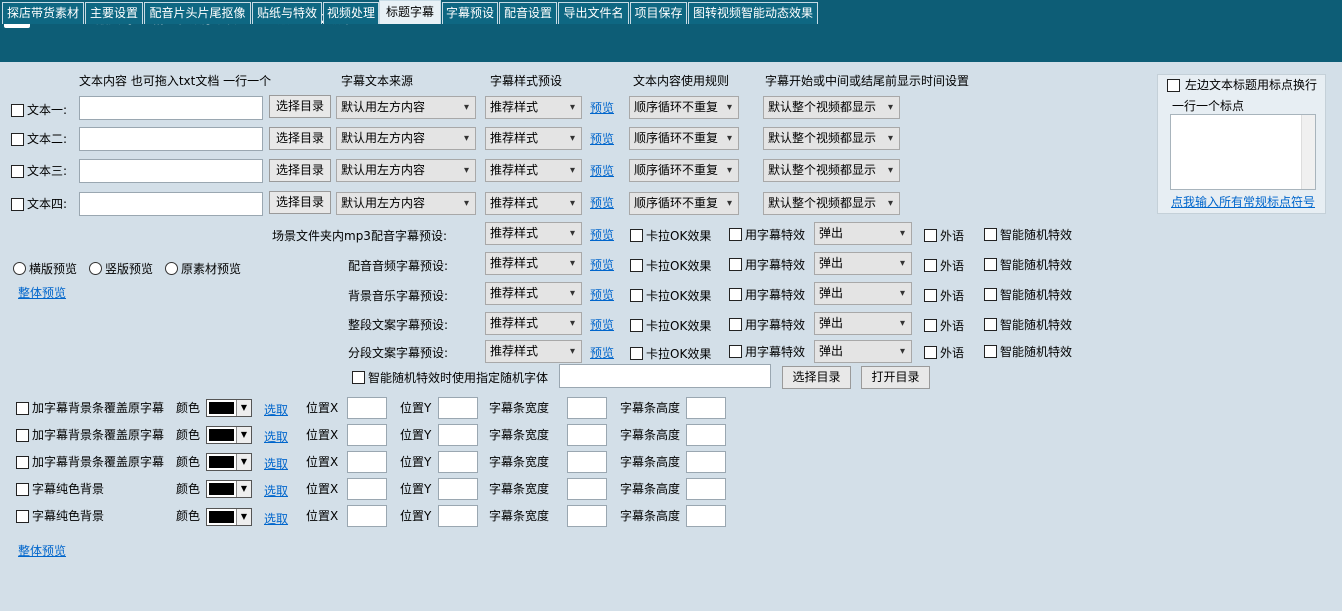  I want to click on text-2-style-select: 推荐样式 ▾, so click(533, 138).